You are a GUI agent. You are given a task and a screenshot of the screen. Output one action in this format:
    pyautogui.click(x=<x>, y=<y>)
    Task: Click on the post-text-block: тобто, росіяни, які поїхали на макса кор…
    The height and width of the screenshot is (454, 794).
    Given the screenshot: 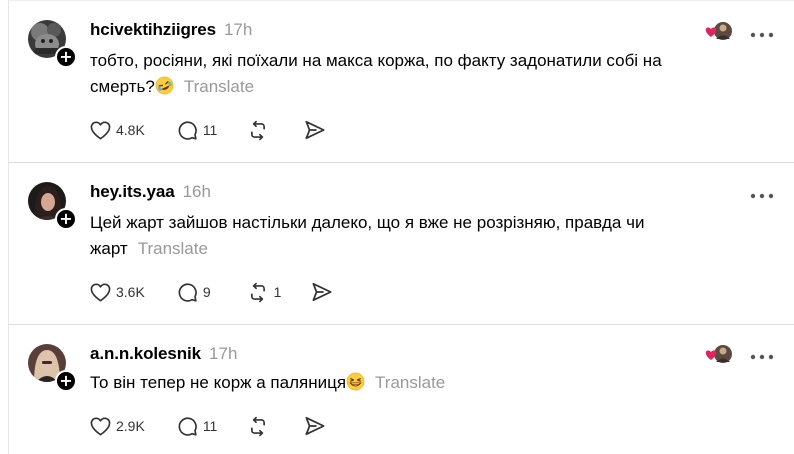 What is the action you would take?
    pyautogui.click(x=410, y=74)
    